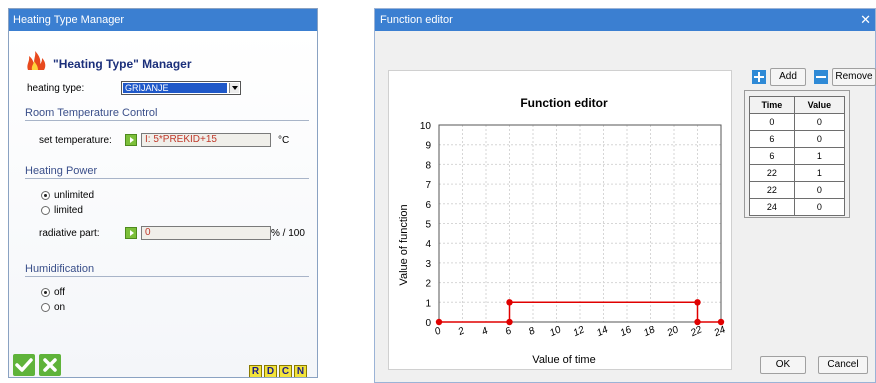  I want to click on humid-on-radio, so click(45, 307).